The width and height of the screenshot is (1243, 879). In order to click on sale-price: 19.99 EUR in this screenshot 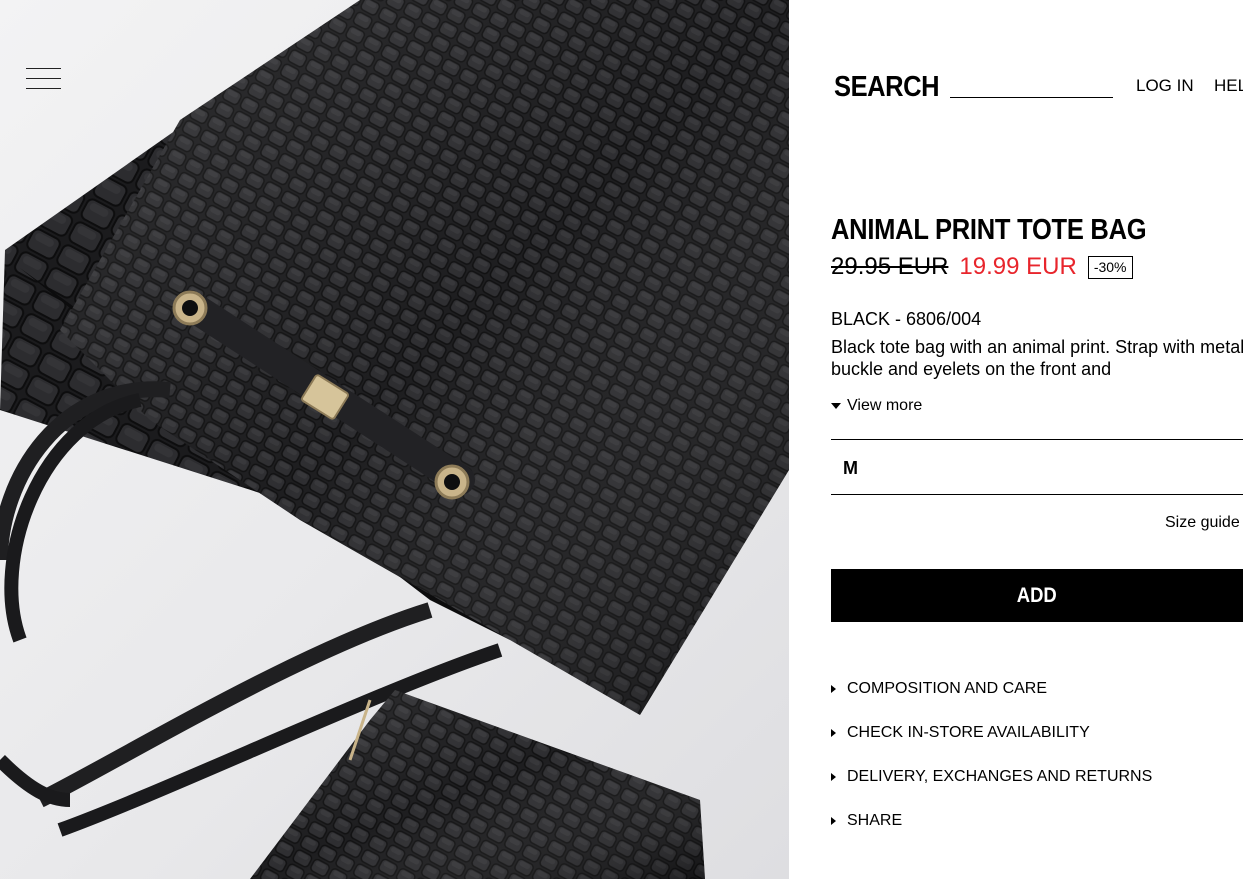, I will do `click(1018, 266)`.